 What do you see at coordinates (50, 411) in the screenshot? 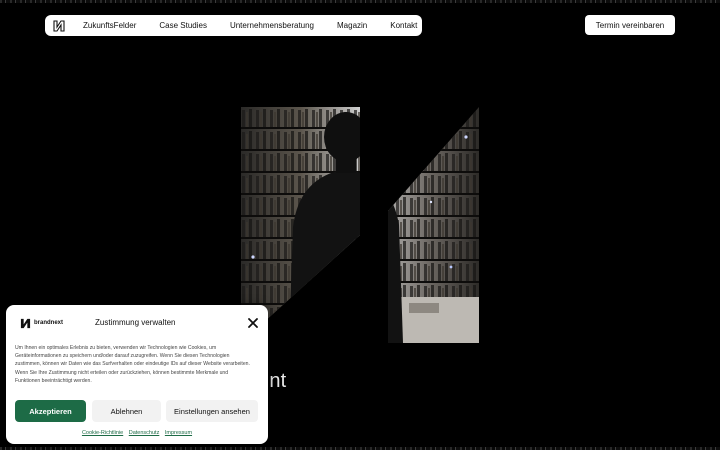
I see `accept-button: Akzeptieren` at bounding box center [50, 411].